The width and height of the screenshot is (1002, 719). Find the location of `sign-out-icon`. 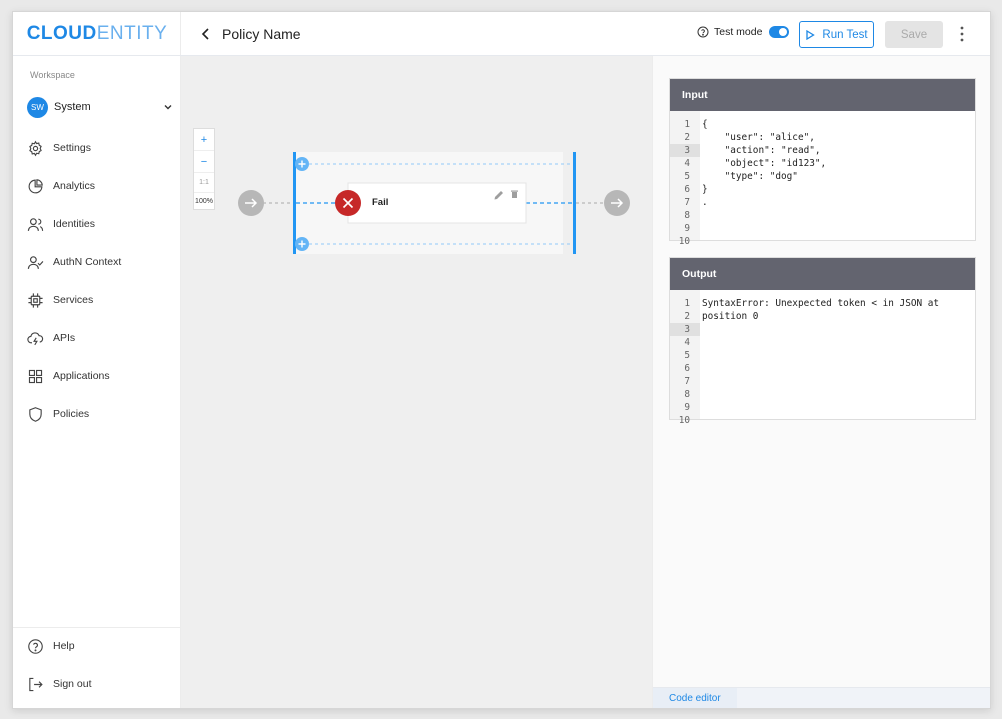

sign-out-icon is located at coordinates (36, 684).